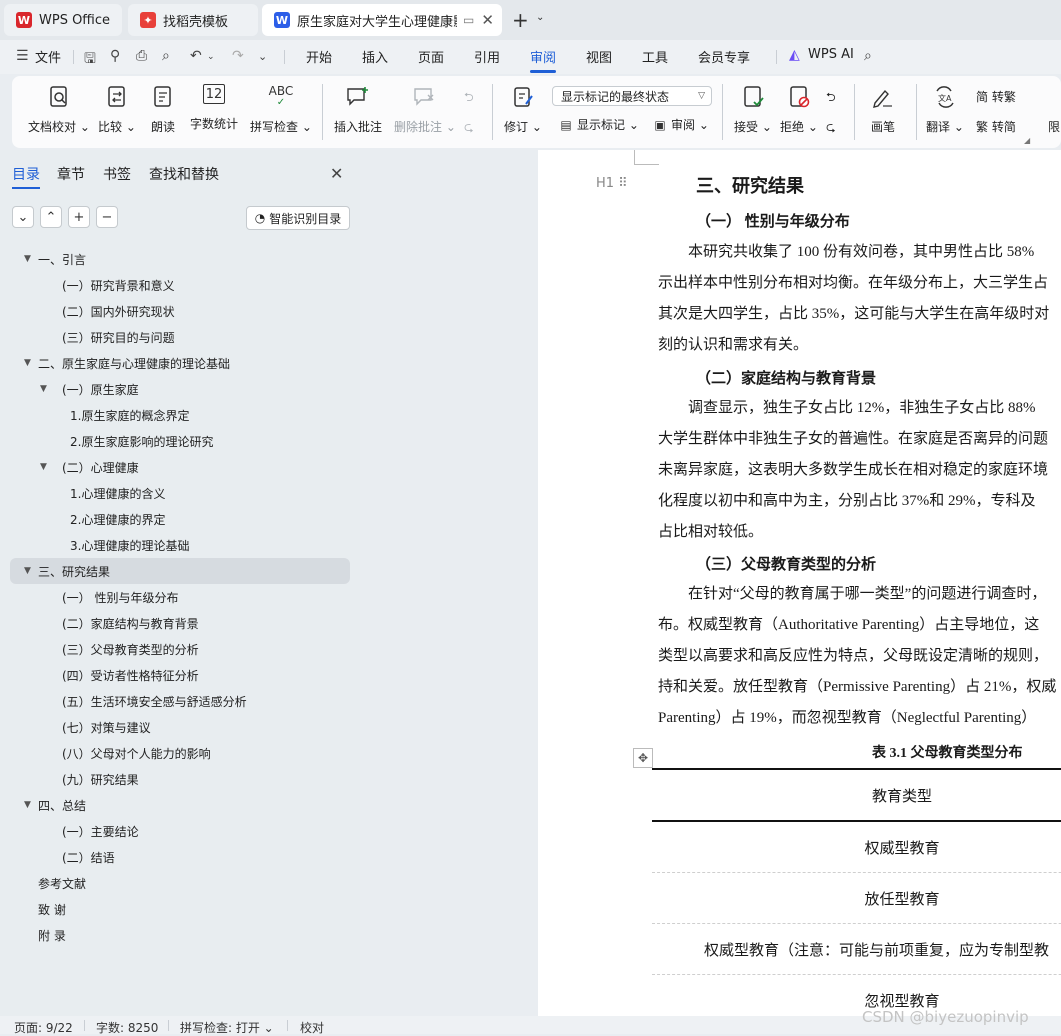  What do you see at coordinates (180, 805) in the screenshot?
I see `toc-item: ▼ 四、总结` at bounding box center [180, 805].